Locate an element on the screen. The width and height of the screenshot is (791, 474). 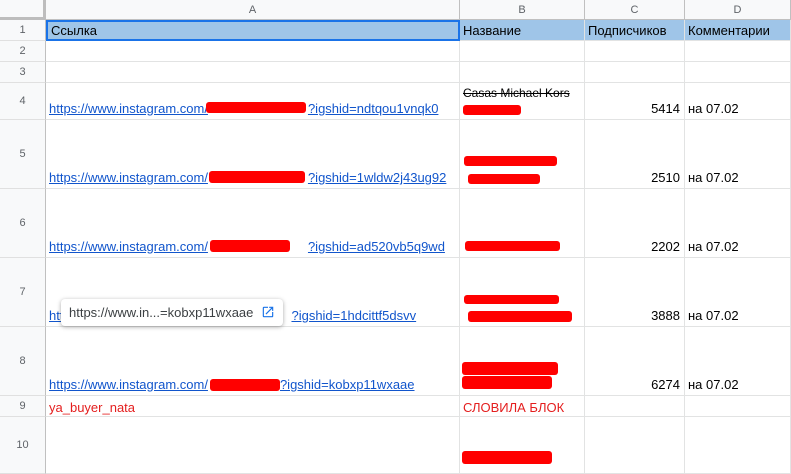
cell-c5: 2510 is located at coordinates (635, 154).